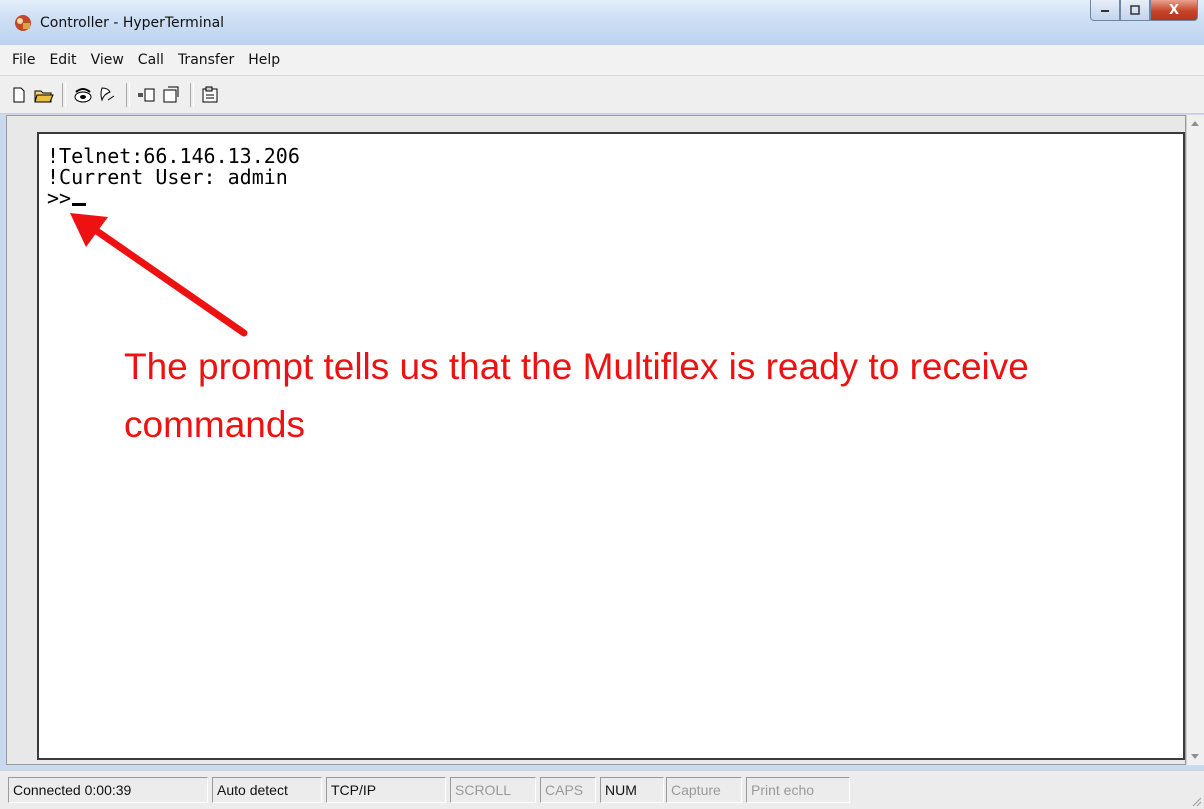 This screenshot has height=809, width=1204. I want to click on toolbar, so click(602, 95).